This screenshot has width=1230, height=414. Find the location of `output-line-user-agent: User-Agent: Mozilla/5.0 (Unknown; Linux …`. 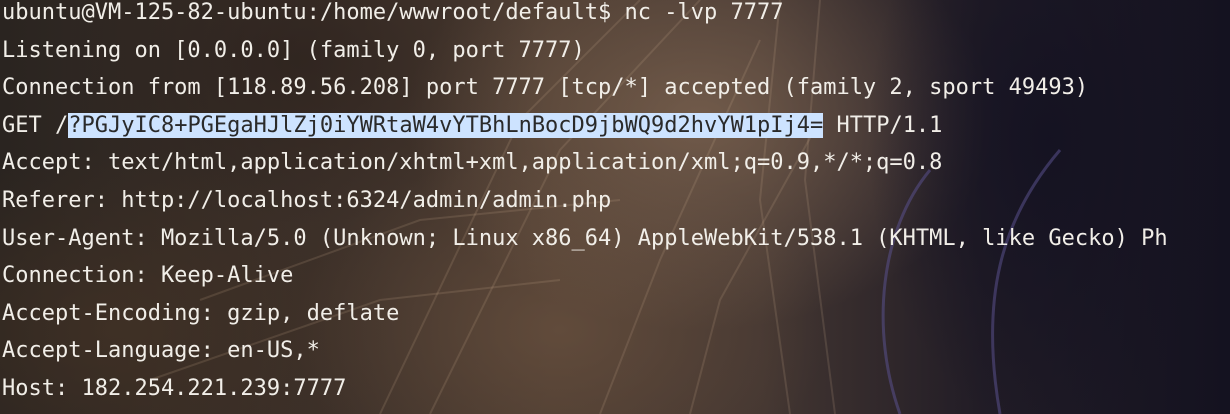

output-line-user-agent: User-Agent: Mozilla/5.0 (Unknown; Linux … is located at coordinates (616, 239).